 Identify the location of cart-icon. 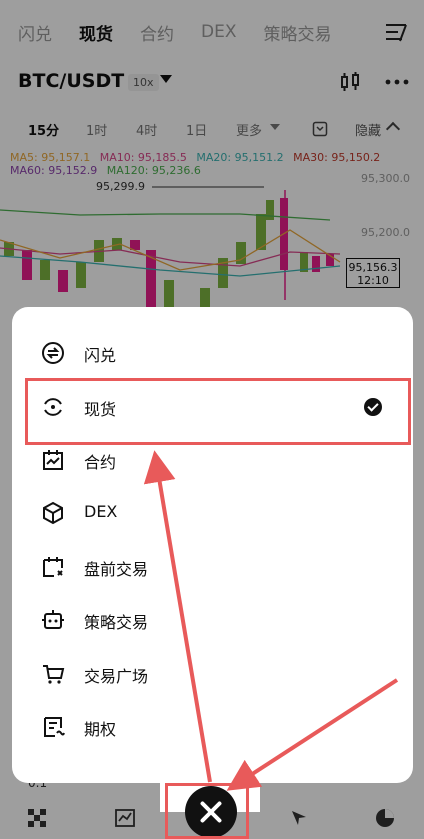
(54, 674).